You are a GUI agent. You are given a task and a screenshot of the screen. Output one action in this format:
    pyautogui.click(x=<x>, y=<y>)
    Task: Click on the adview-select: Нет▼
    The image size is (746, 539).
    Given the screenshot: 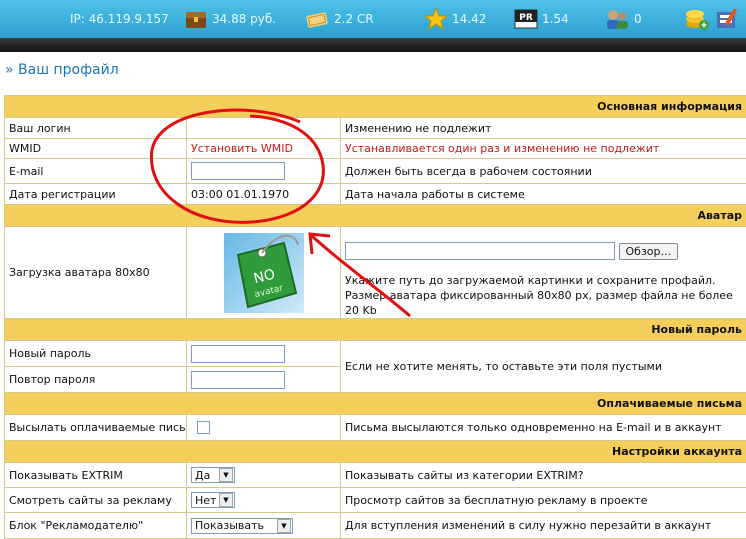 What is the action you would take?
    pyautogui.click(x=213, y=500)
    